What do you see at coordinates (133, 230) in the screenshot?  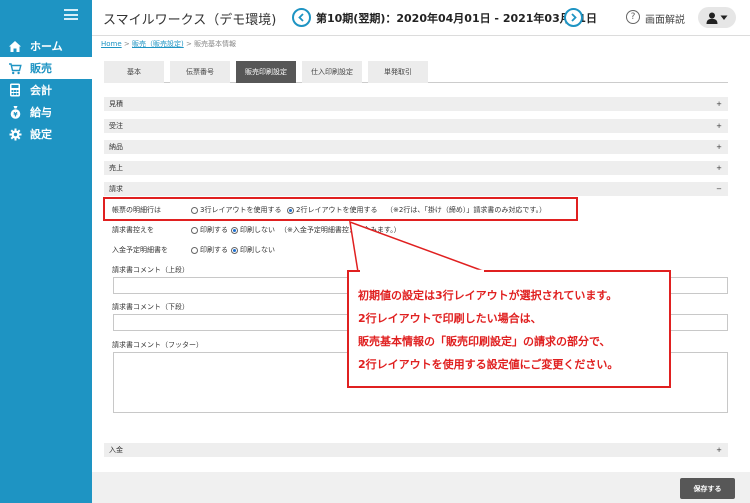 I see `invoice-copy-label: 請求書控えを` at bounding box center [133, 230].